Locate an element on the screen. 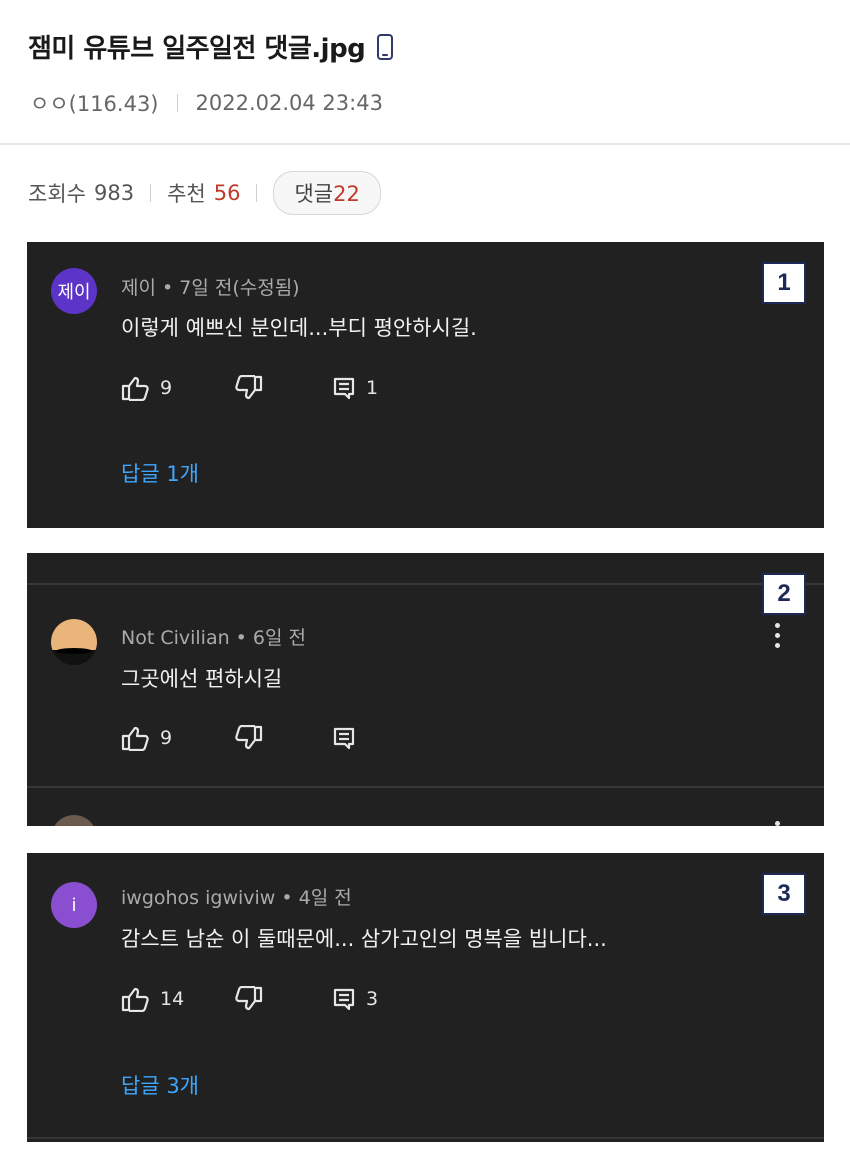 The width and height of the screenshot is (850, 1158). number-badge: 3 is located at coordinates (784, 894).